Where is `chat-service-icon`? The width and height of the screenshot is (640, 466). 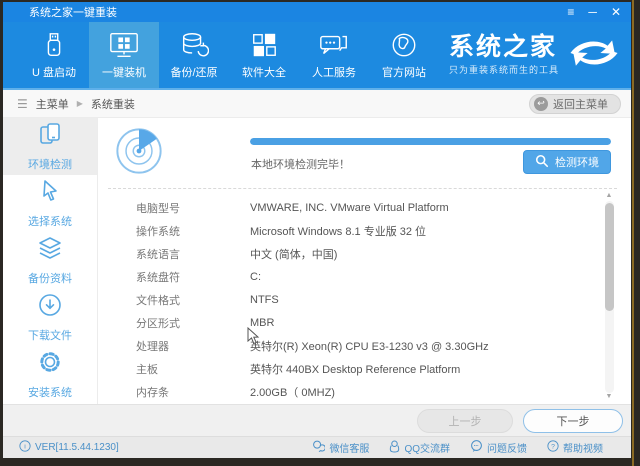
chat-service-icon is located at coordinates (334, 45).